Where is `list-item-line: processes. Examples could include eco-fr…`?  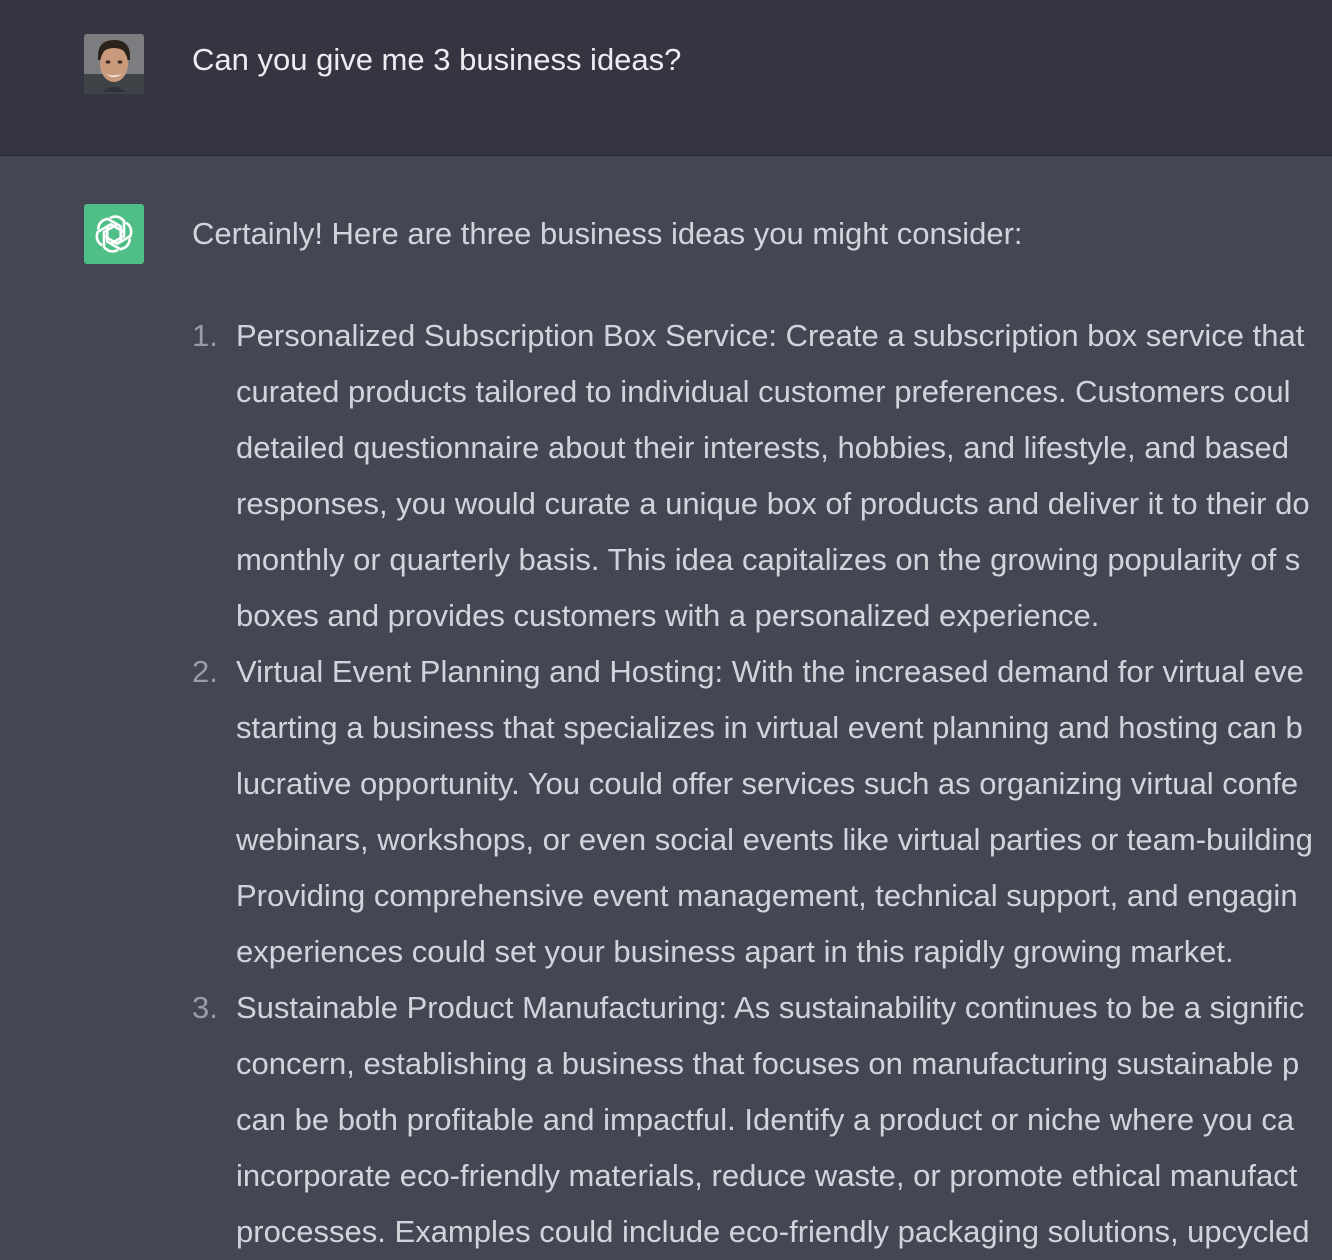
list-item-line: processes. Examples could include eco-fr… is located at coordinates (773, 1231).